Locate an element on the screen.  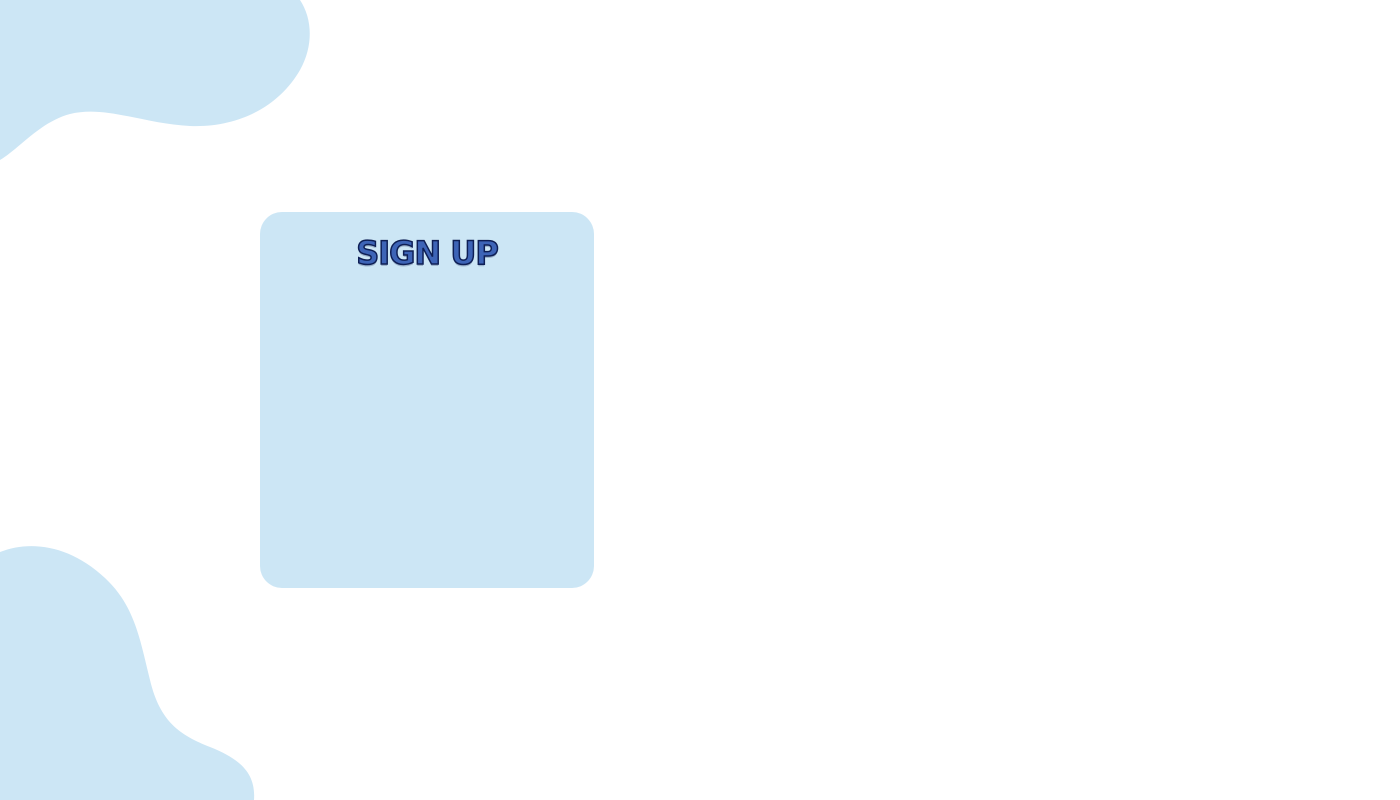
blob-bottom-shape is located at coordinates (127, 673).